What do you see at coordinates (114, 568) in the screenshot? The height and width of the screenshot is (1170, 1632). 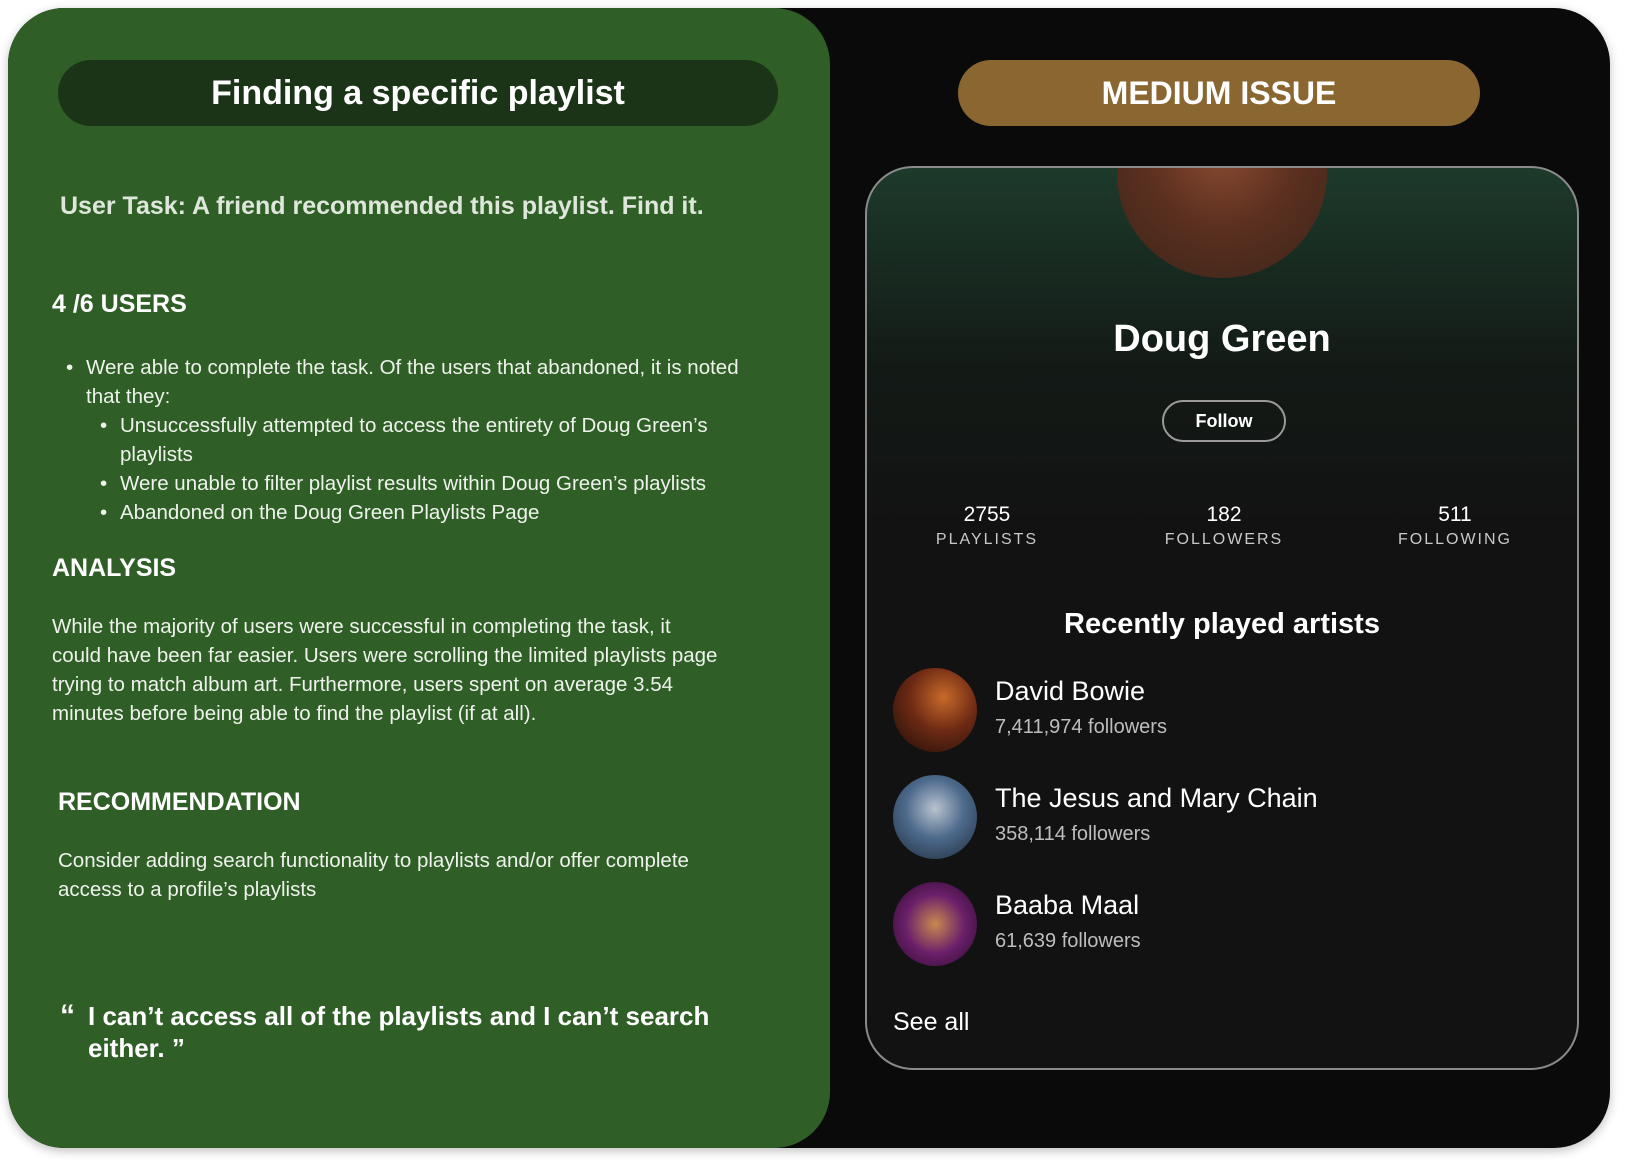 I see `analysis-heading: ANALYSIS` at bounding box center [114, 568].